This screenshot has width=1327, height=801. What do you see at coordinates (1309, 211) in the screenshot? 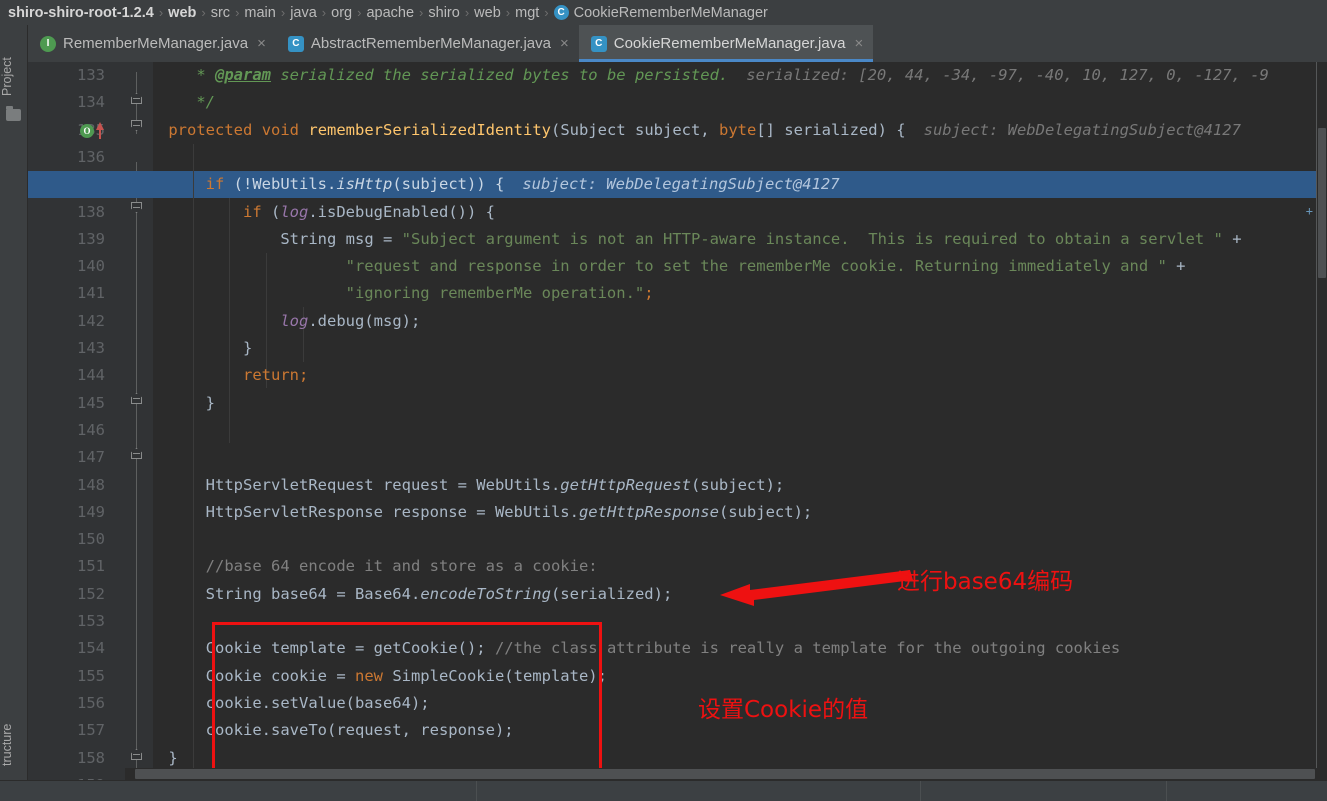
I see `error-stripe-marker: +` at bounding box center [1309, 211].